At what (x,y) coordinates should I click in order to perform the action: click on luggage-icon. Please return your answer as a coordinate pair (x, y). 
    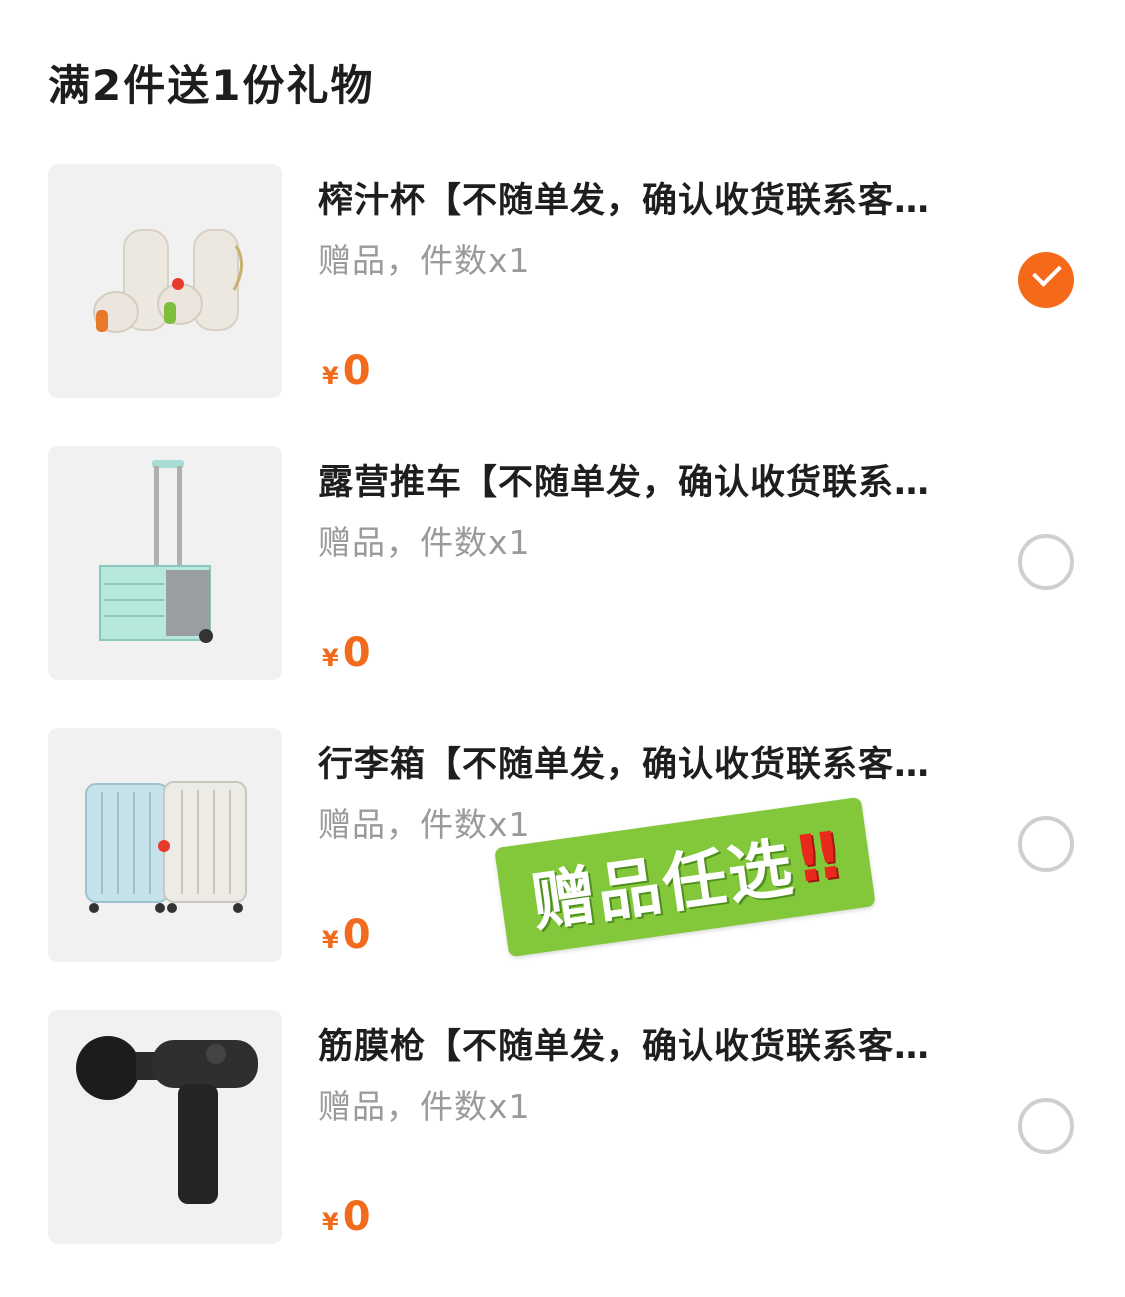
    Looking at the image, I should click on (165, 845).